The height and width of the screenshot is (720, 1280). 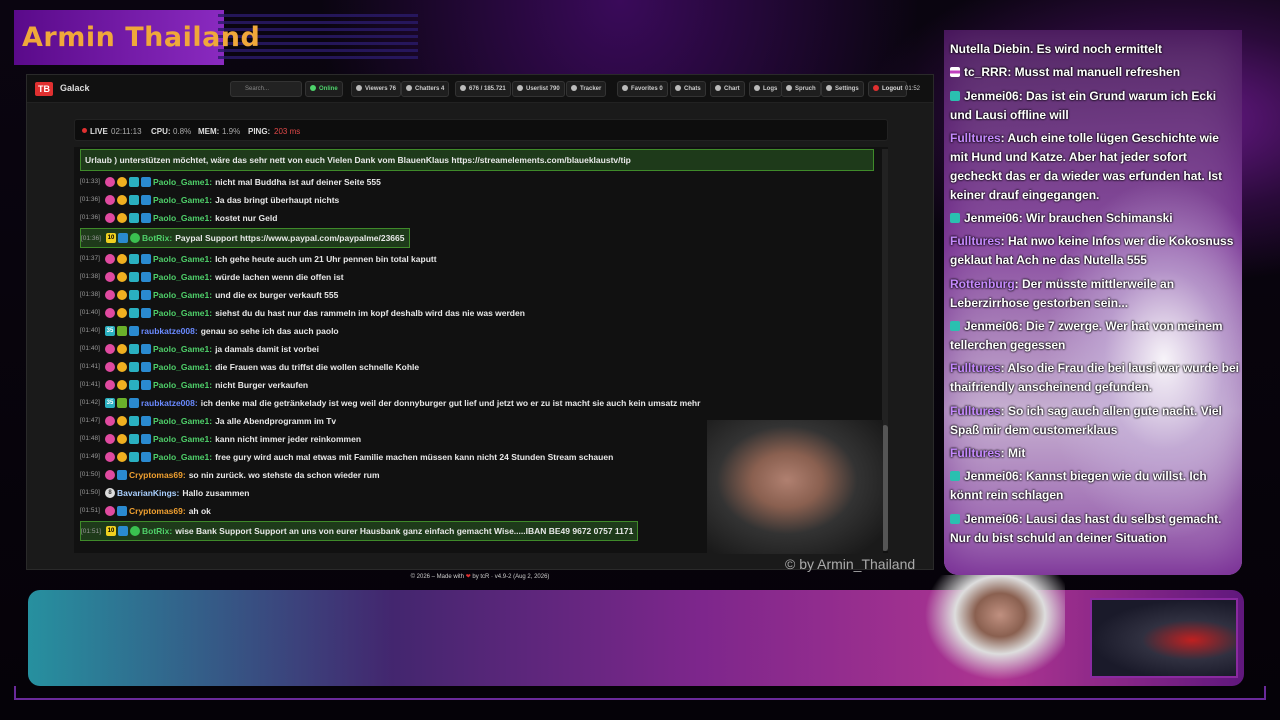 What do you see at coordinates (279, 276) in the screenshot?
I see `message-text: würde lachen wenn die offen ist` at bounding box center [279, 276].